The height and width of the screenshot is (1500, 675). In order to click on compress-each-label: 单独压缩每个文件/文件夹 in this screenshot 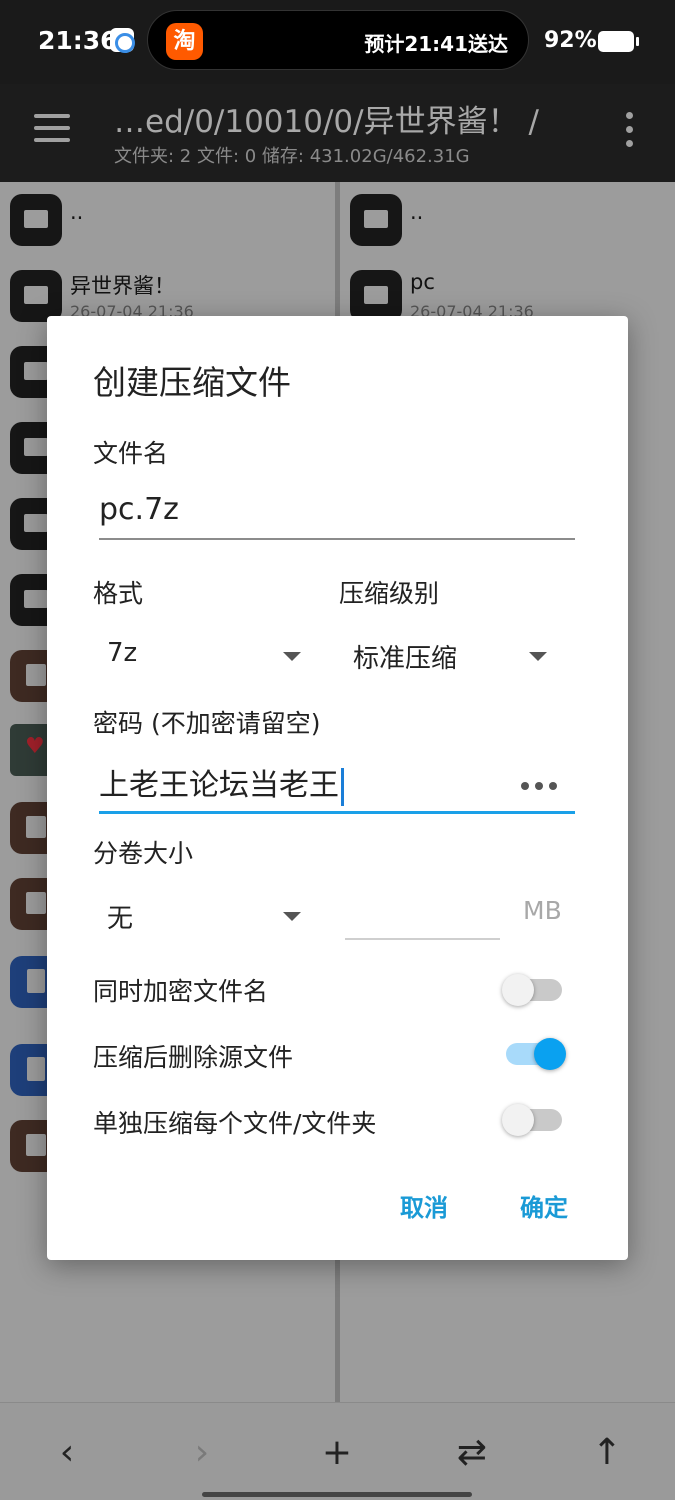, I will do `click(235, 1123)`.